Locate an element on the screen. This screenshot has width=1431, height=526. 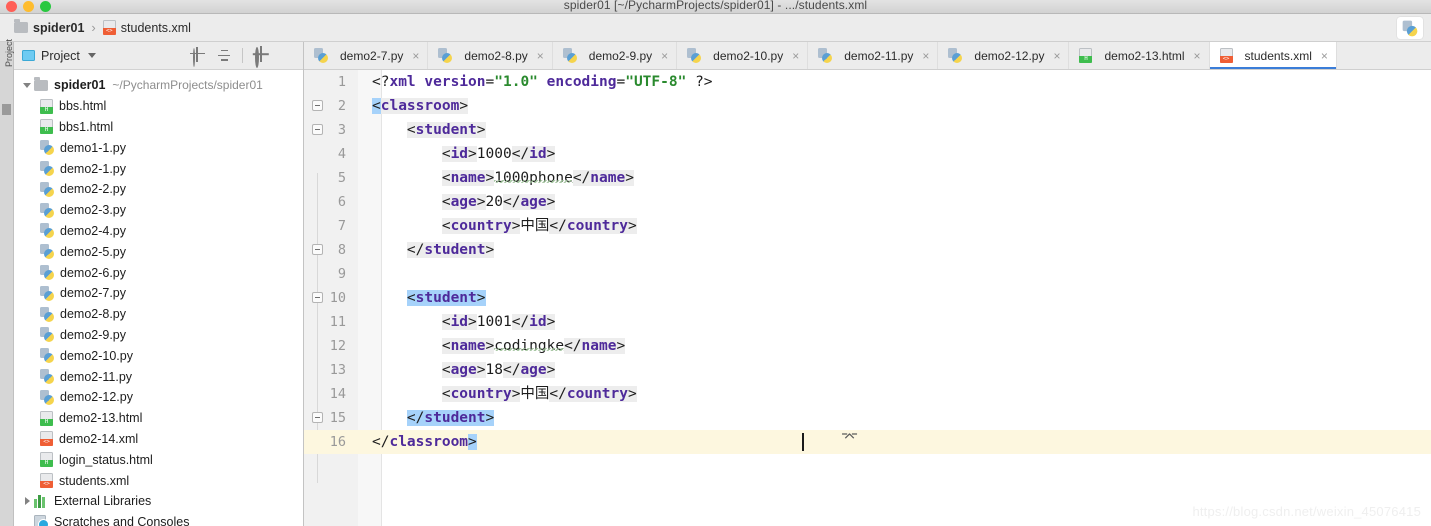
tree-item-demo2-11-py: demo2-11.py is located at coordinates (158, 376).